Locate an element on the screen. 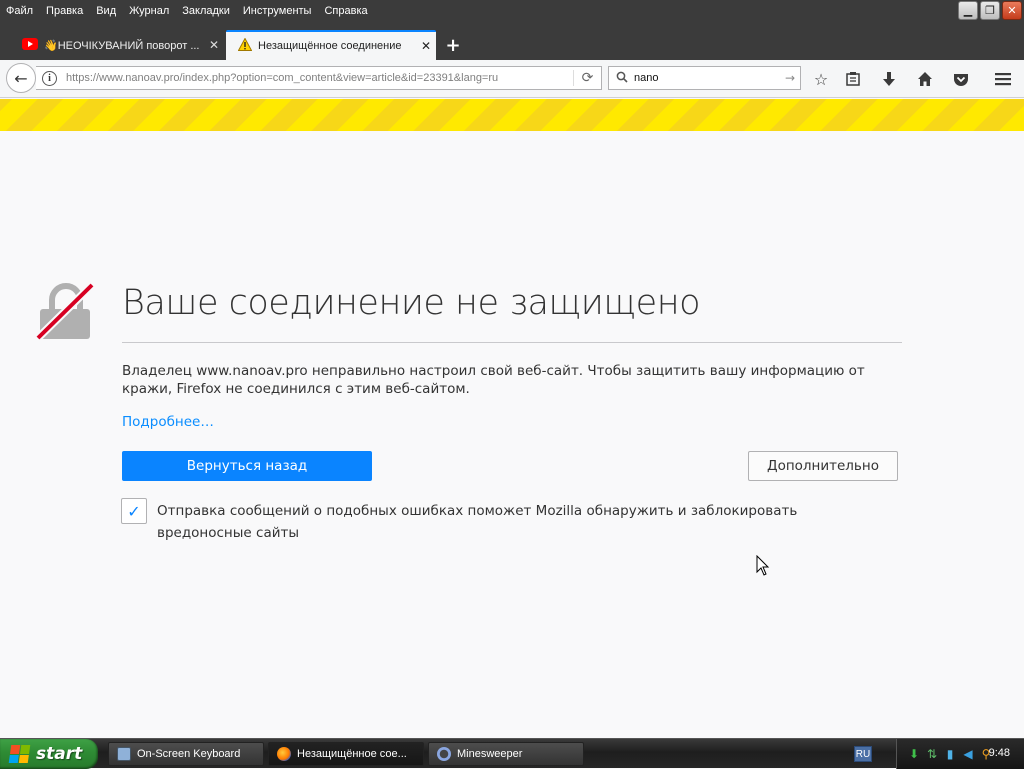 This screenshot has width=1024, height=769. menu-tools: Инструменты is located at coordinates (278, 11).